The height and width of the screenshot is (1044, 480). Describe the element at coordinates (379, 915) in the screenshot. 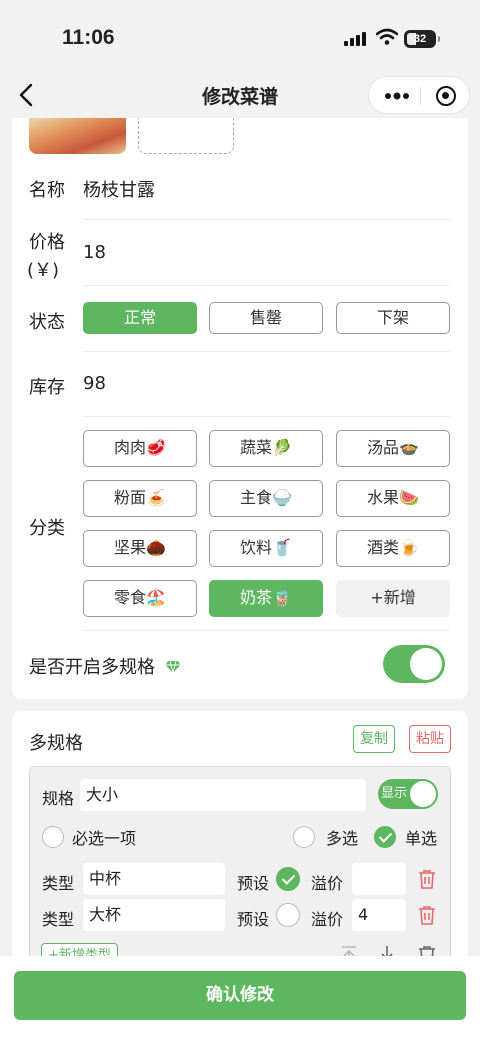

I see `premium-input: 4` at that location.